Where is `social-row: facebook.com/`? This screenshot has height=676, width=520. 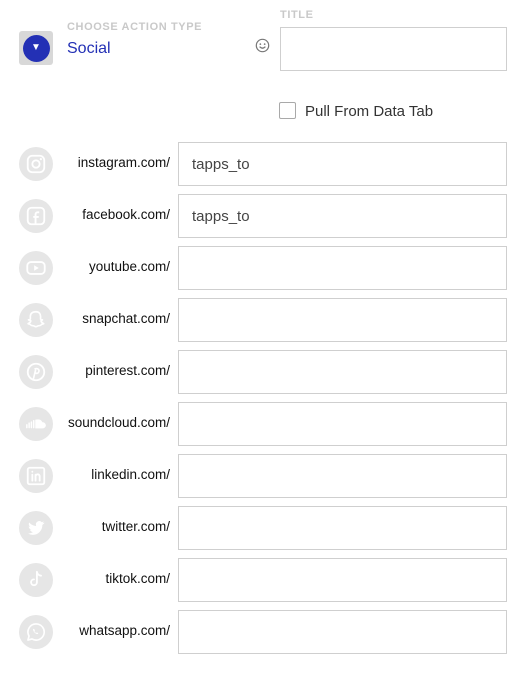
social-row: facebook.com/ is located at coordinates (260, 216).